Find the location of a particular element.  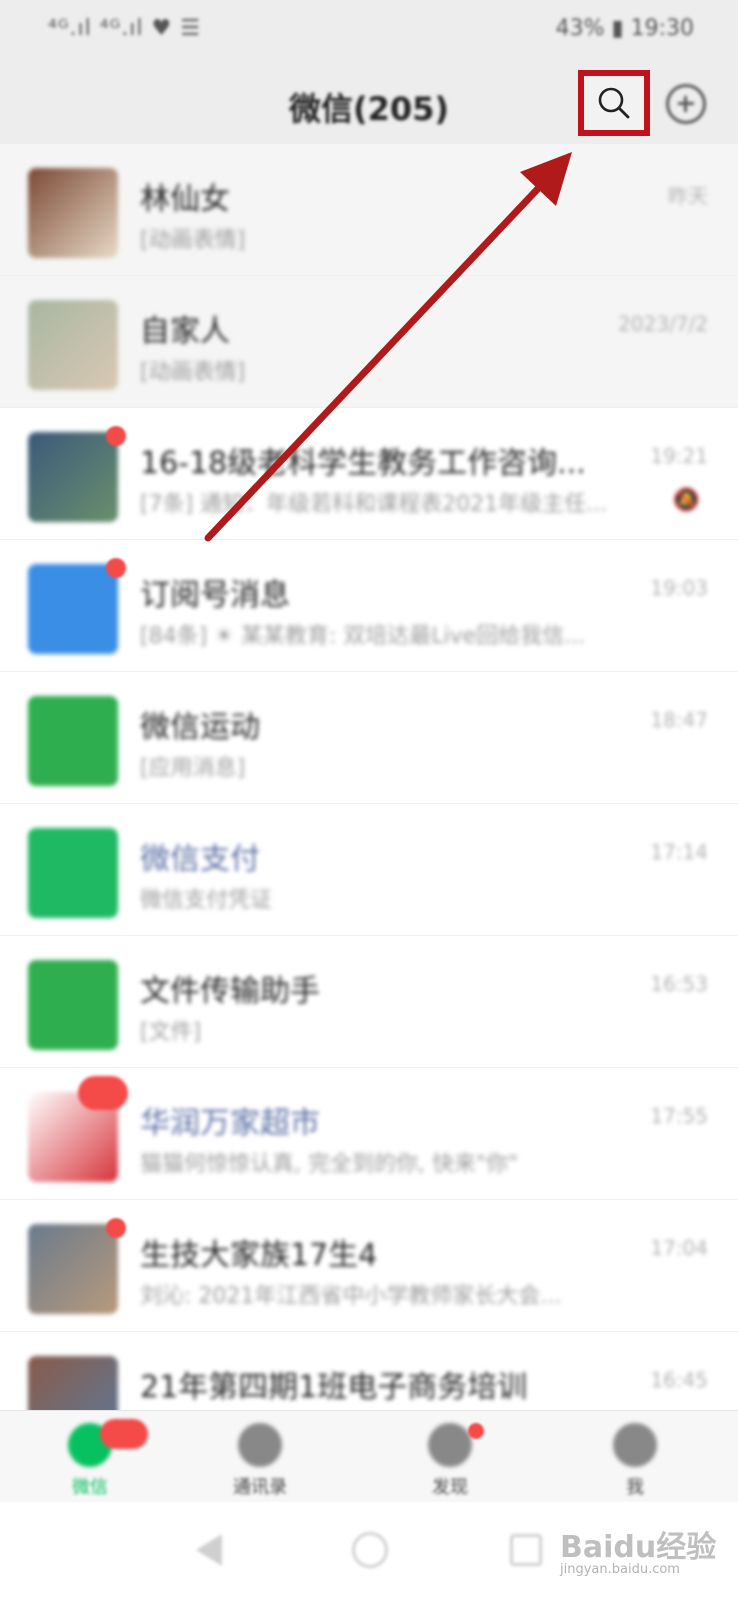

battery-clock: 43% ▮ 19:30 is located at coordinates (624, 28).